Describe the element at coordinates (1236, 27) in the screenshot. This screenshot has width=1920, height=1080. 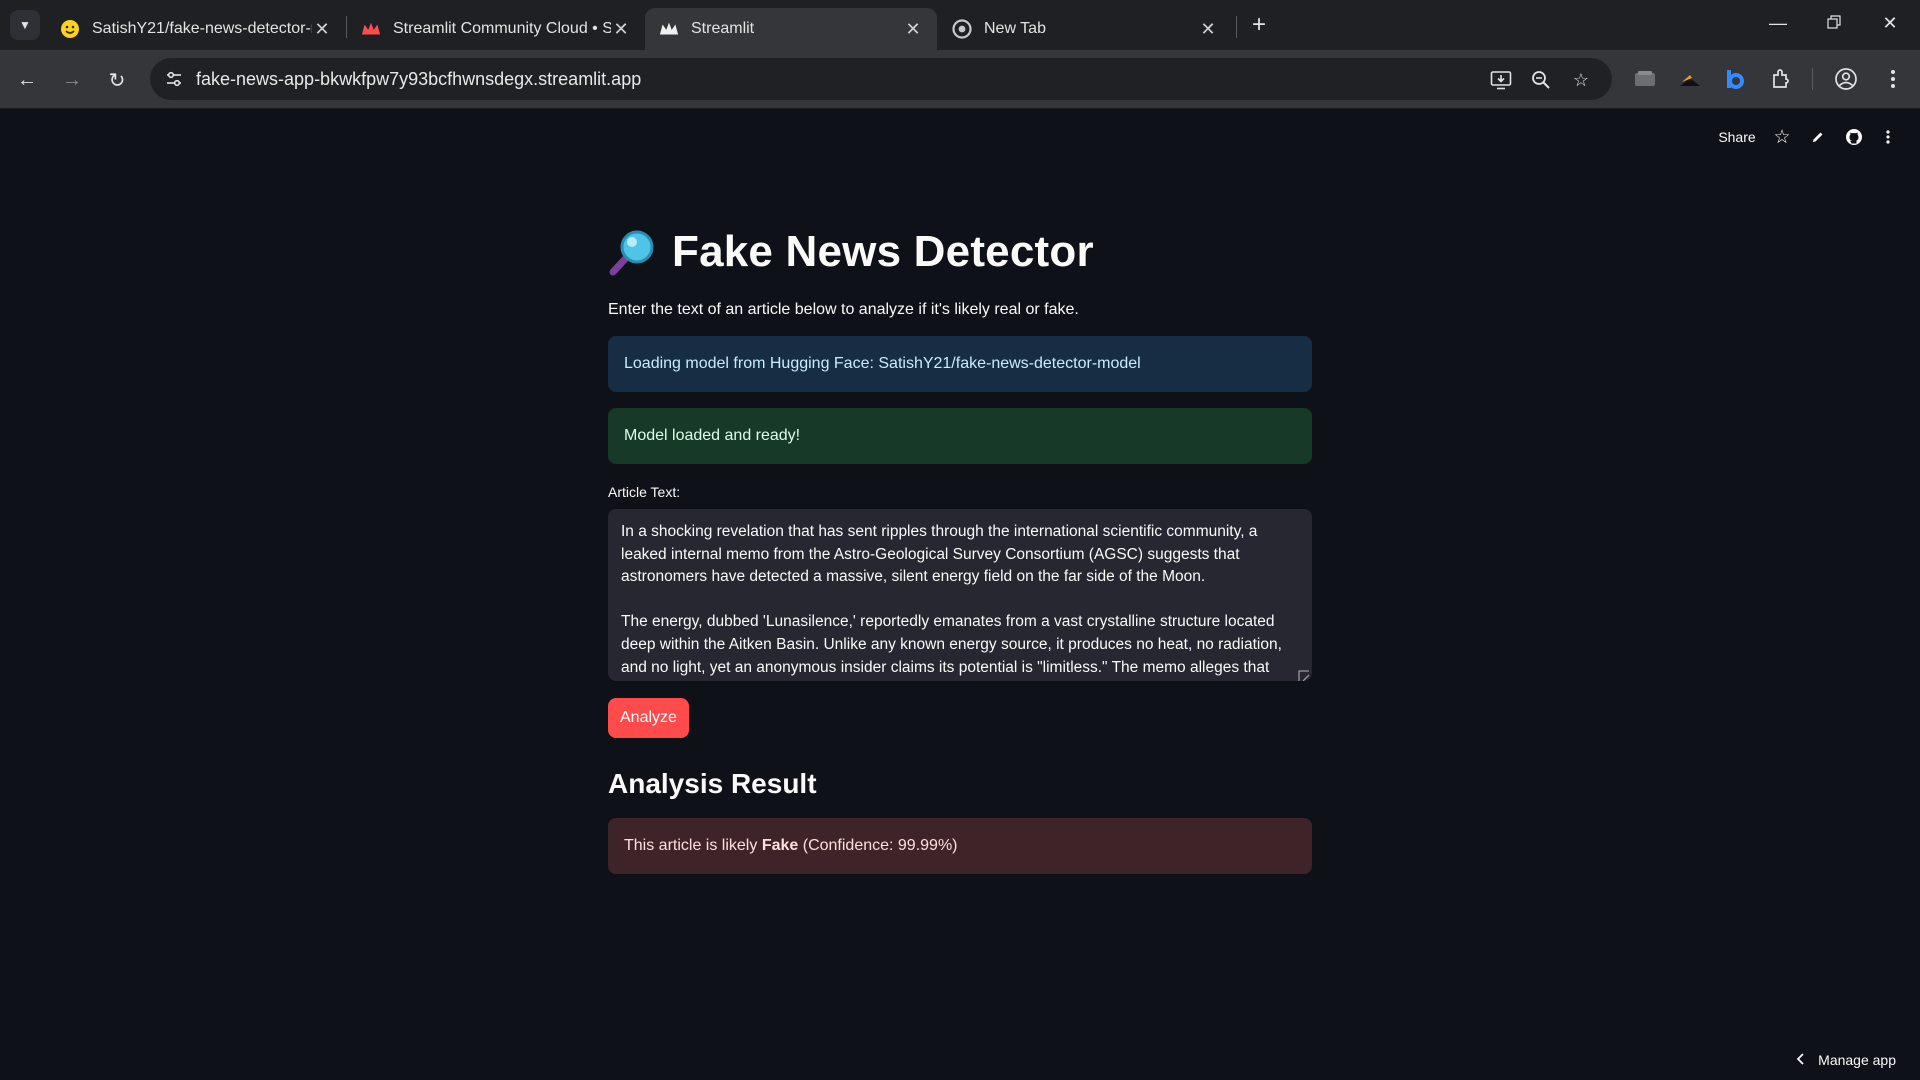
I see `tab-divider` at that location.